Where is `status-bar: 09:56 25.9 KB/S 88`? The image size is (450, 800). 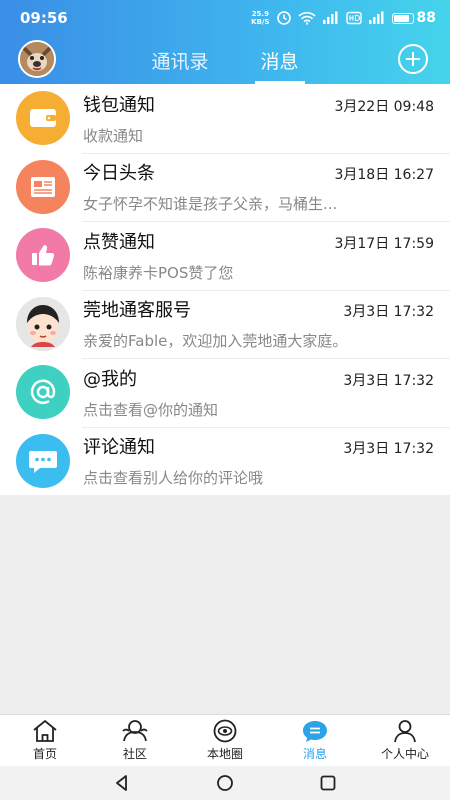
status-bar: 09:56 25.9 KB/S 88 is located at coordinates (225, 18).